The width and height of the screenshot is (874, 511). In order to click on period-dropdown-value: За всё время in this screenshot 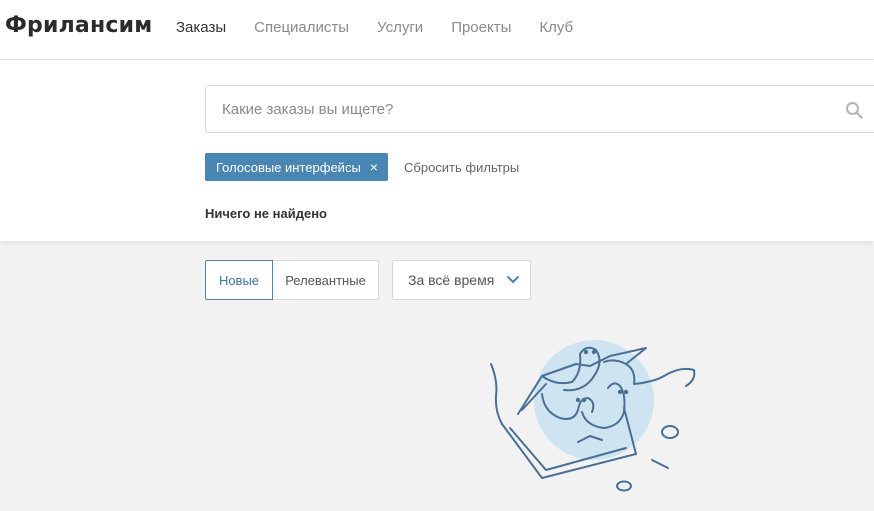, I will do `click(451, 280)`.